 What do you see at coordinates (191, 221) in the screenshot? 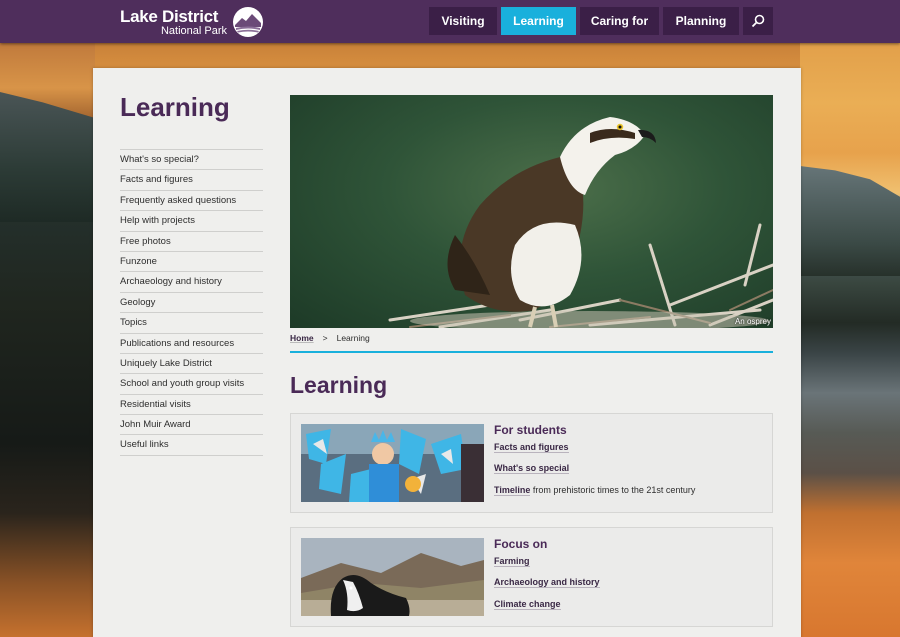
I see `sidebar-item-help-with-projects: Help with projects` at bounding box center [191, 221].